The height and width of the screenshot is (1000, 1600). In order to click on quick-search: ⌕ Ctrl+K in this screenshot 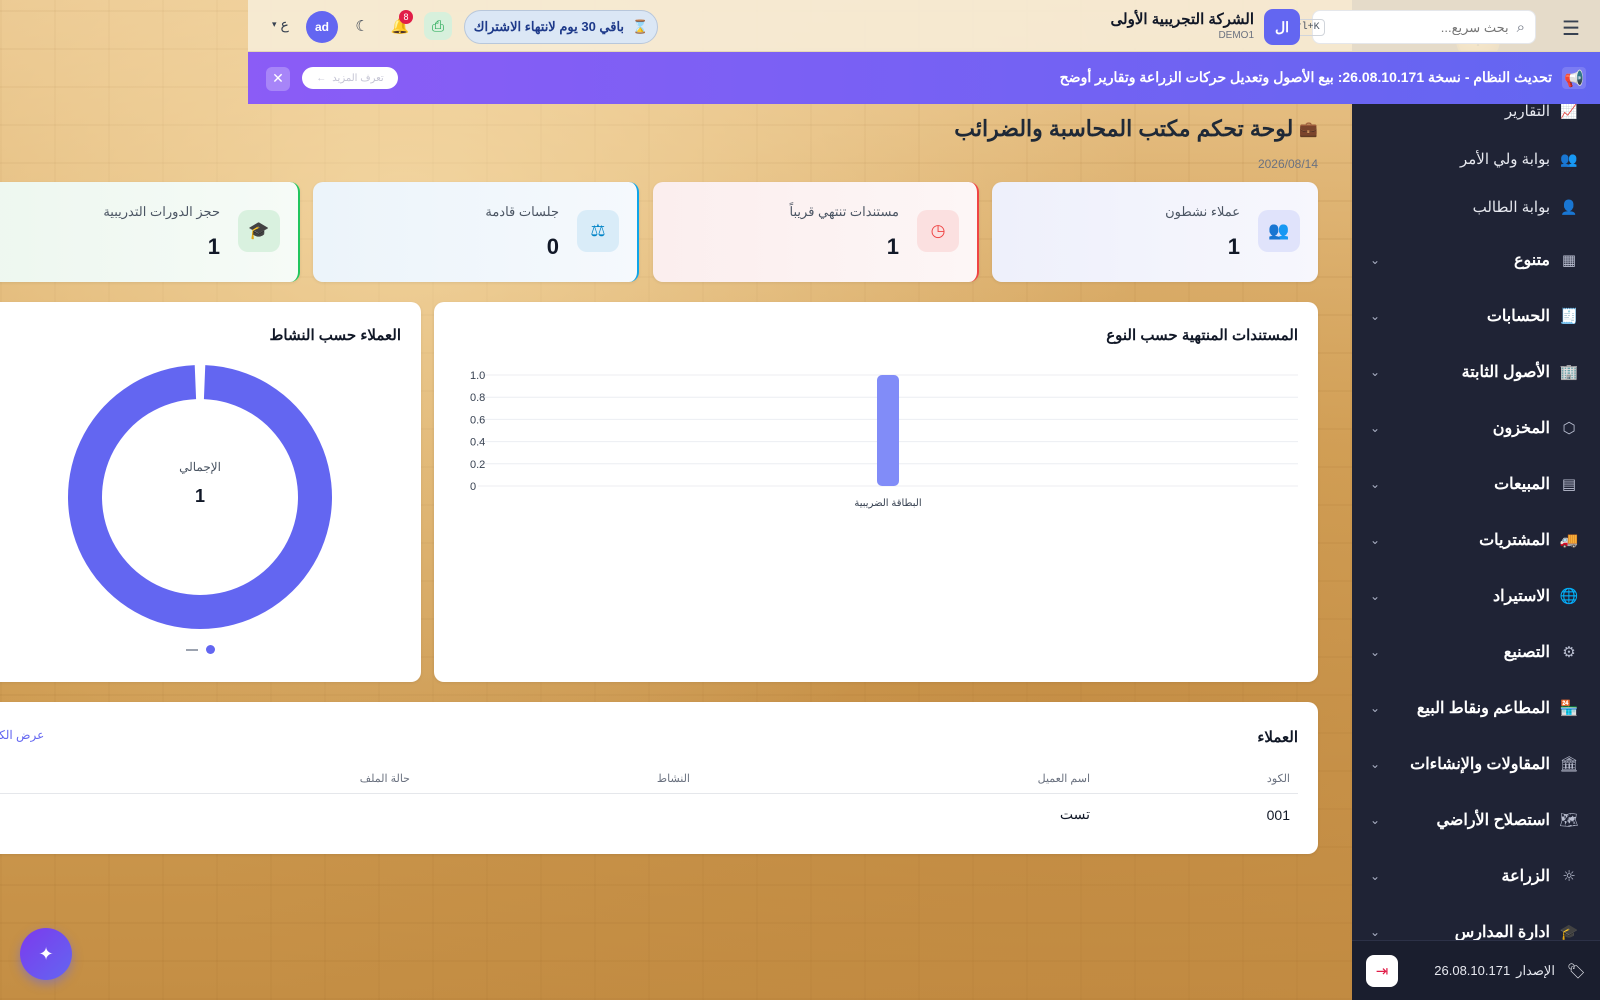, I will do `click(1407, 27)`.